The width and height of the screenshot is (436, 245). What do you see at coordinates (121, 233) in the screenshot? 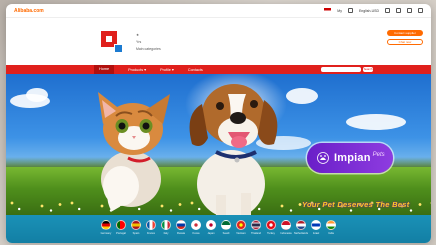
I see `flag-label: Portugal` at bounding box center [121, 233].